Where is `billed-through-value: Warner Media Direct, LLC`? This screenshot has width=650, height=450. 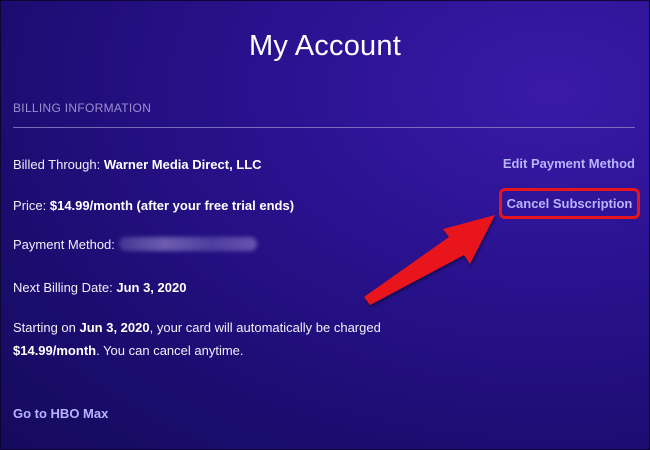 billed-through-value: Warner Media Direct, LLC is located at coordinates (182, 164).